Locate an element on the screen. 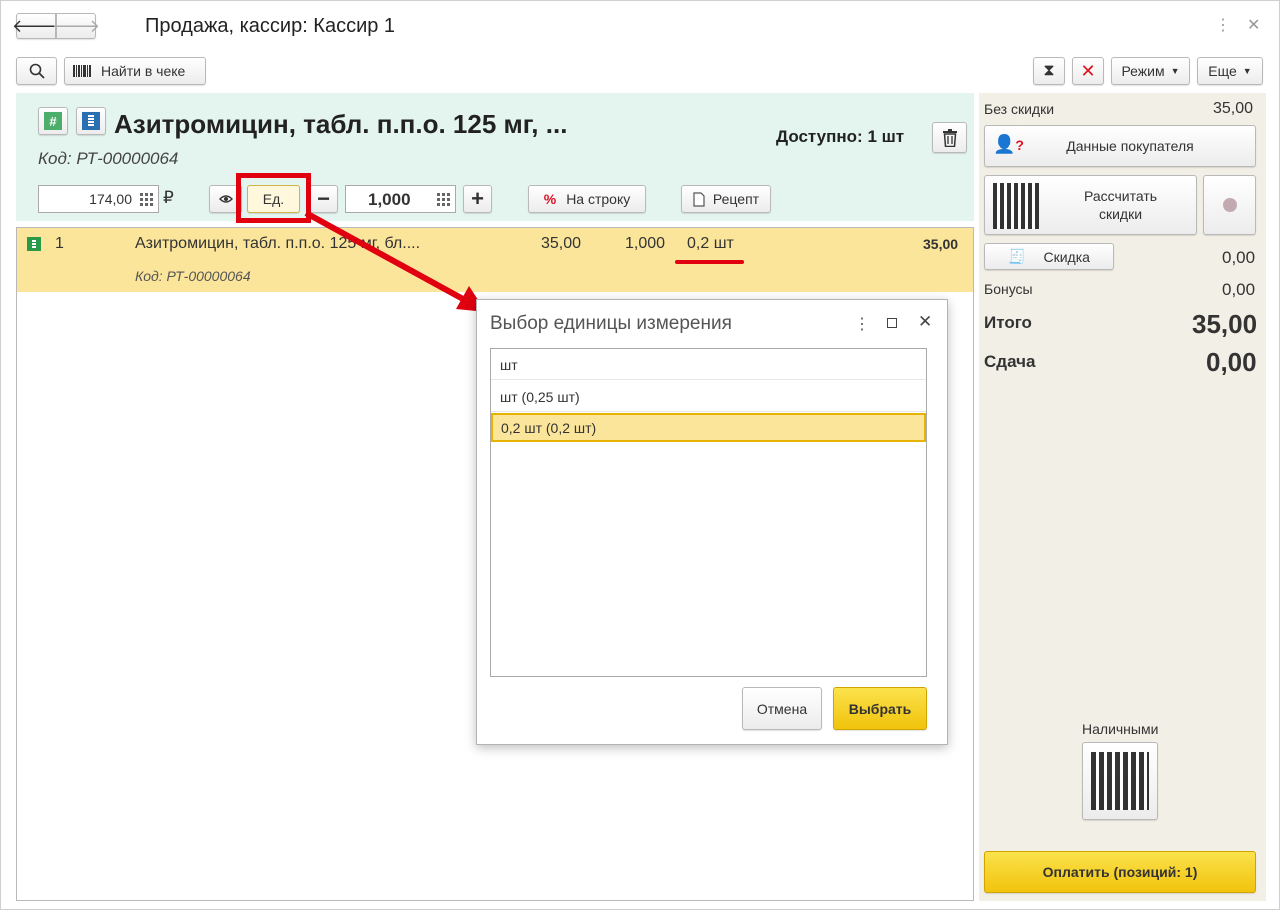  circle-icon is located at coordinates (1229, 205).